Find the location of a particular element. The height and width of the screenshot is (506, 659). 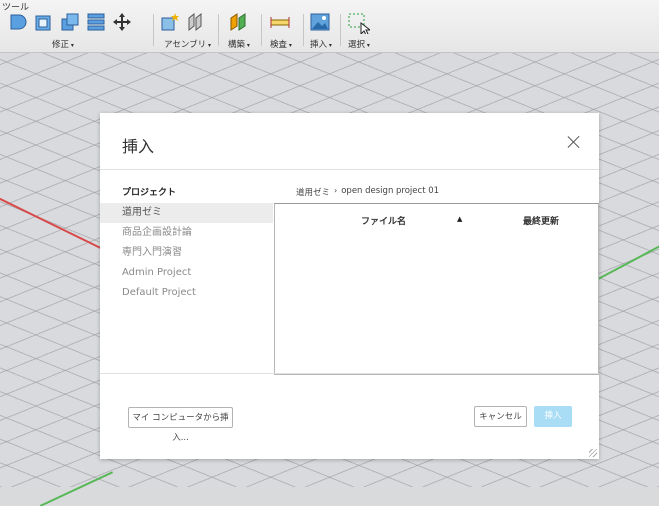

projects-header: プロジェクト is located at coordinates (149, 193).